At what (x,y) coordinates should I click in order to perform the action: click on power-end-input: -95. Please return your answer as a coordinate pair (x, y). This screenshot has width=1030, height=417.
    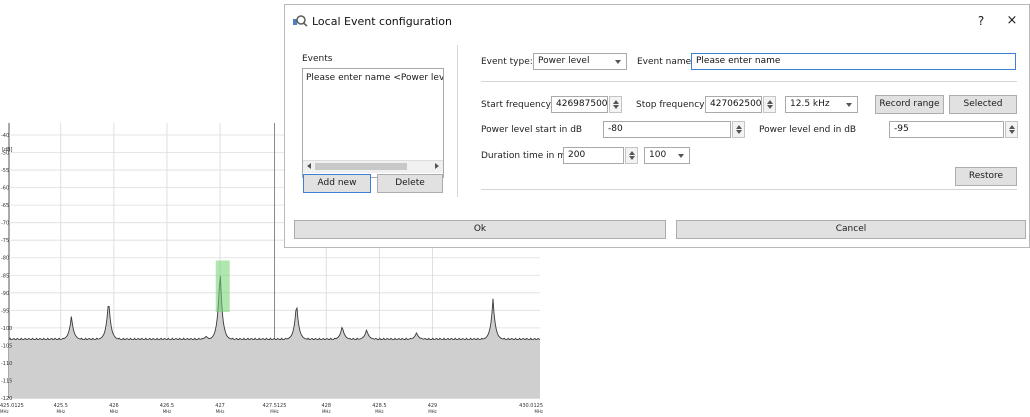
    Looking at the image, I should click on (946, 129).